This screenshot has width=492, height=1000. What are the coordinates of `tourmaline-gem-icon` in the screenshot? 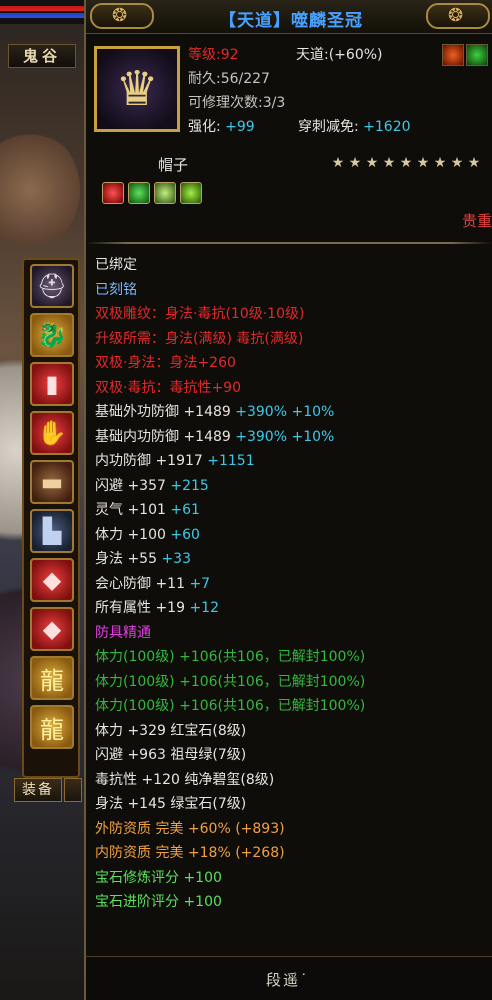 It's located at (165, 193).